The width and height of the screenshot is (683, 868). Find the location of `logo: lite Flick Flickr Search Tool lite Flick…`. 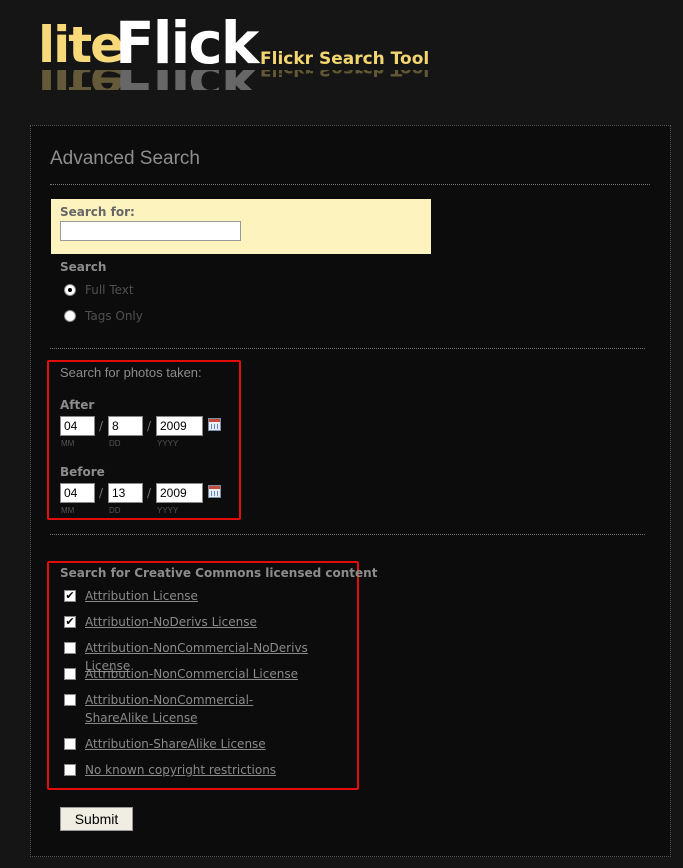

logo: lite Flick Flickr Search Tool lite Flick… is located at coordinates (248, 49).